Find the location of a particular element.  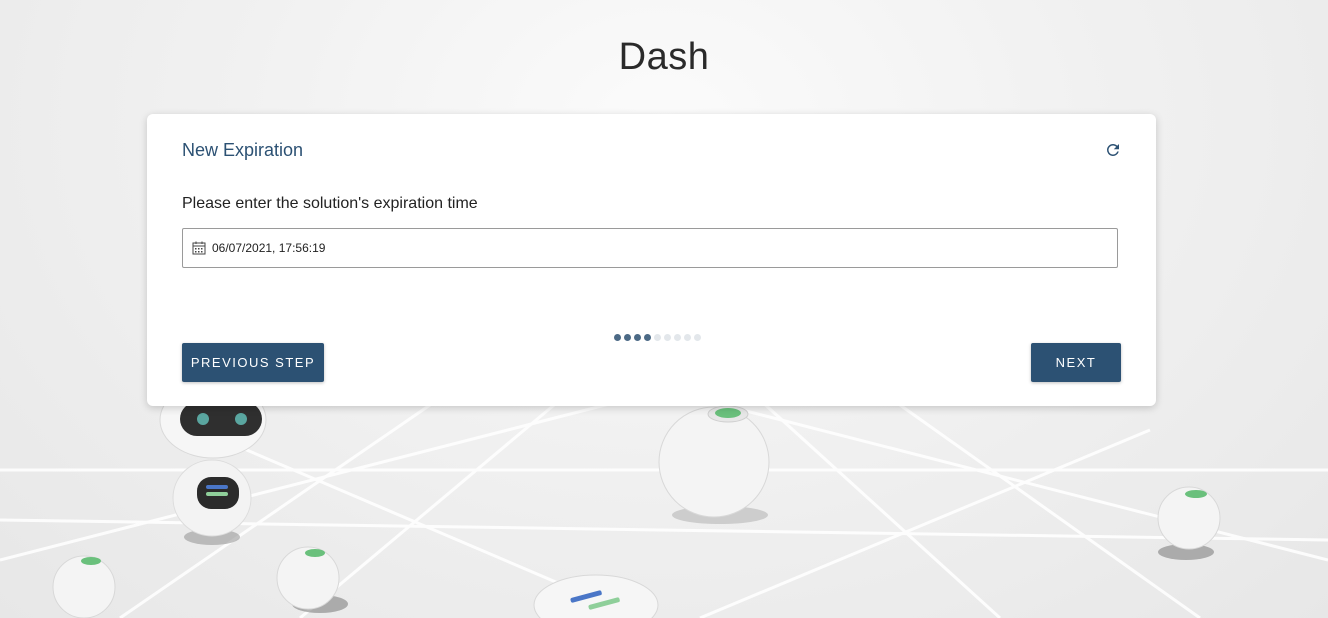

expiration-datetime-input: 06/07/2021, 17:56:19 is located at coordinates (650, 248).